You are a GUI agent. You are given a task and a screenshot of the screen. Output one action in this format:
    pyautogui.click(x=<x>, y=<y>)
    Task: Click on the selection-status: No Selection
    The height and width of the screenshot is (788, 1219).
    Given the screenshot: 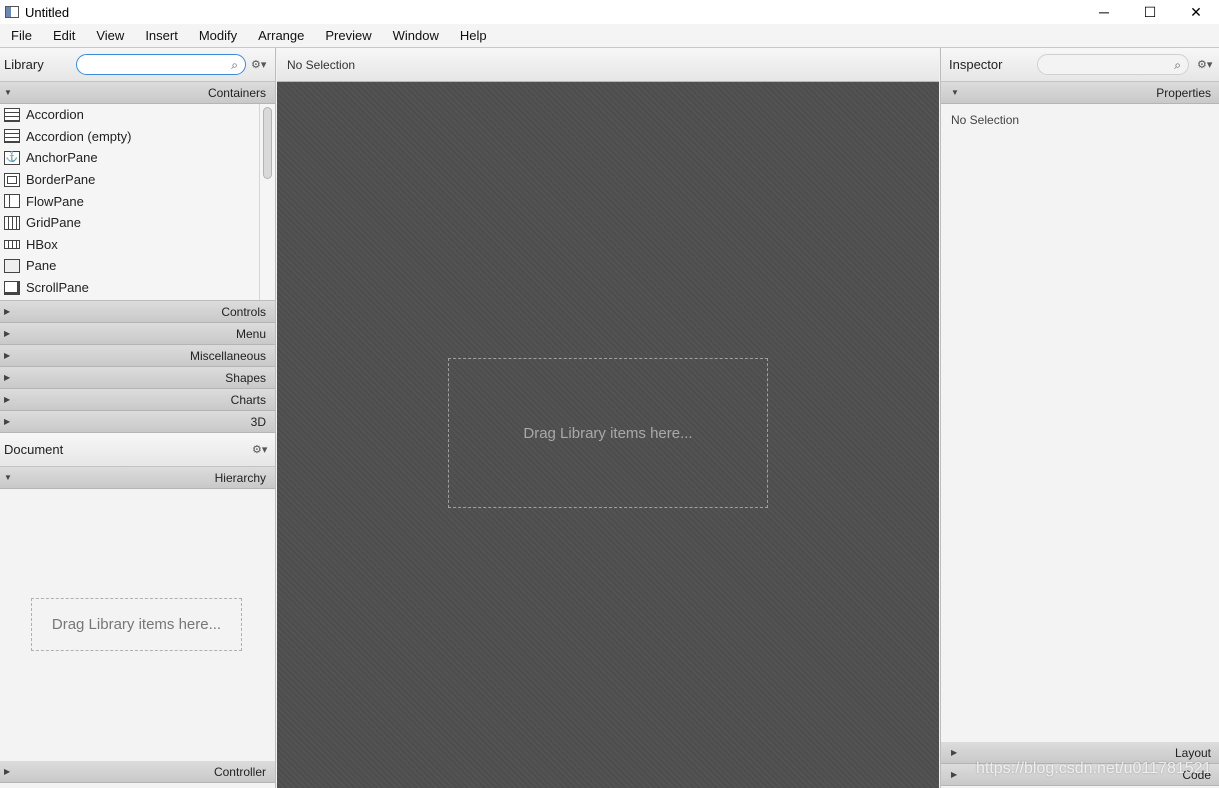 What is the action you would take?
    pyautogui.click(x=321, y=64)
    